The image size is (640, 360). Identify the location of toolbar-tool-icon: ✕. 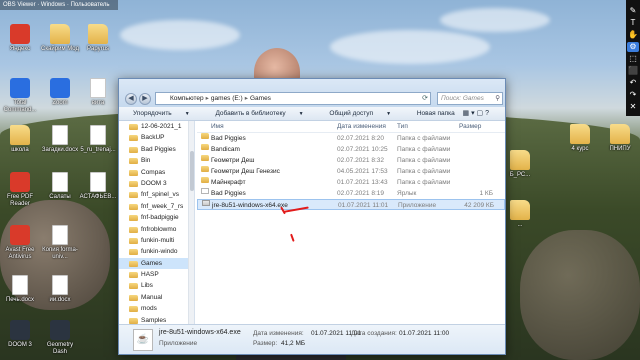
(633, 107).